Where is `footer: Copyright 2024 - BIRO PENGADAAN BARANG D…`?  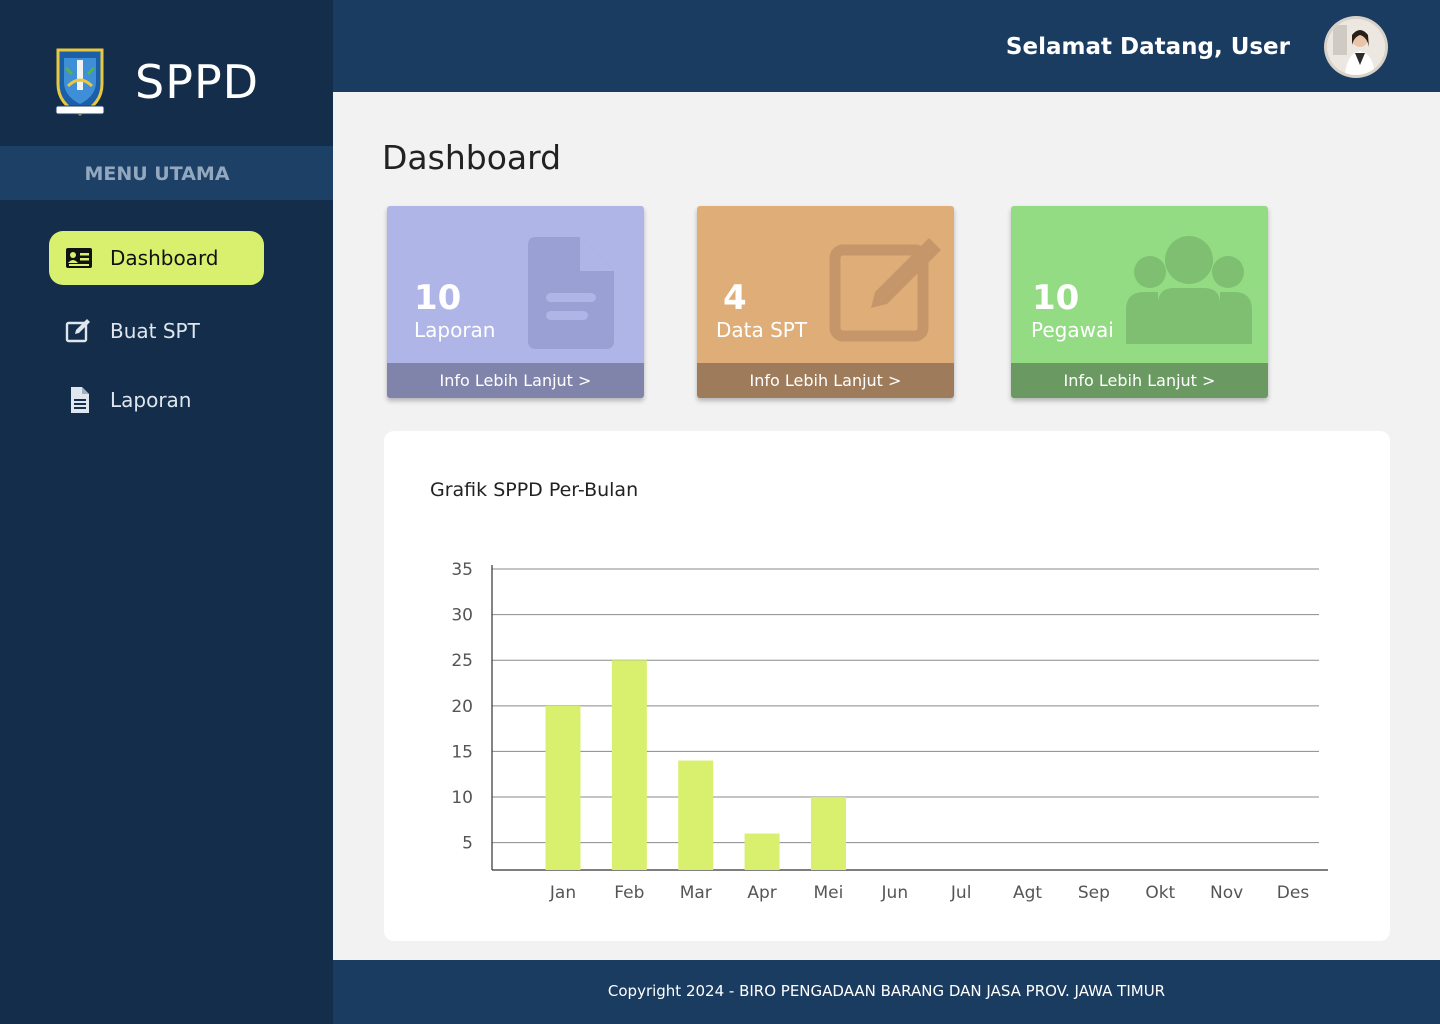
footer: Copyright 2024 - BIRO PENGADAAN BARANG D… is located at coordinates (886, 992).